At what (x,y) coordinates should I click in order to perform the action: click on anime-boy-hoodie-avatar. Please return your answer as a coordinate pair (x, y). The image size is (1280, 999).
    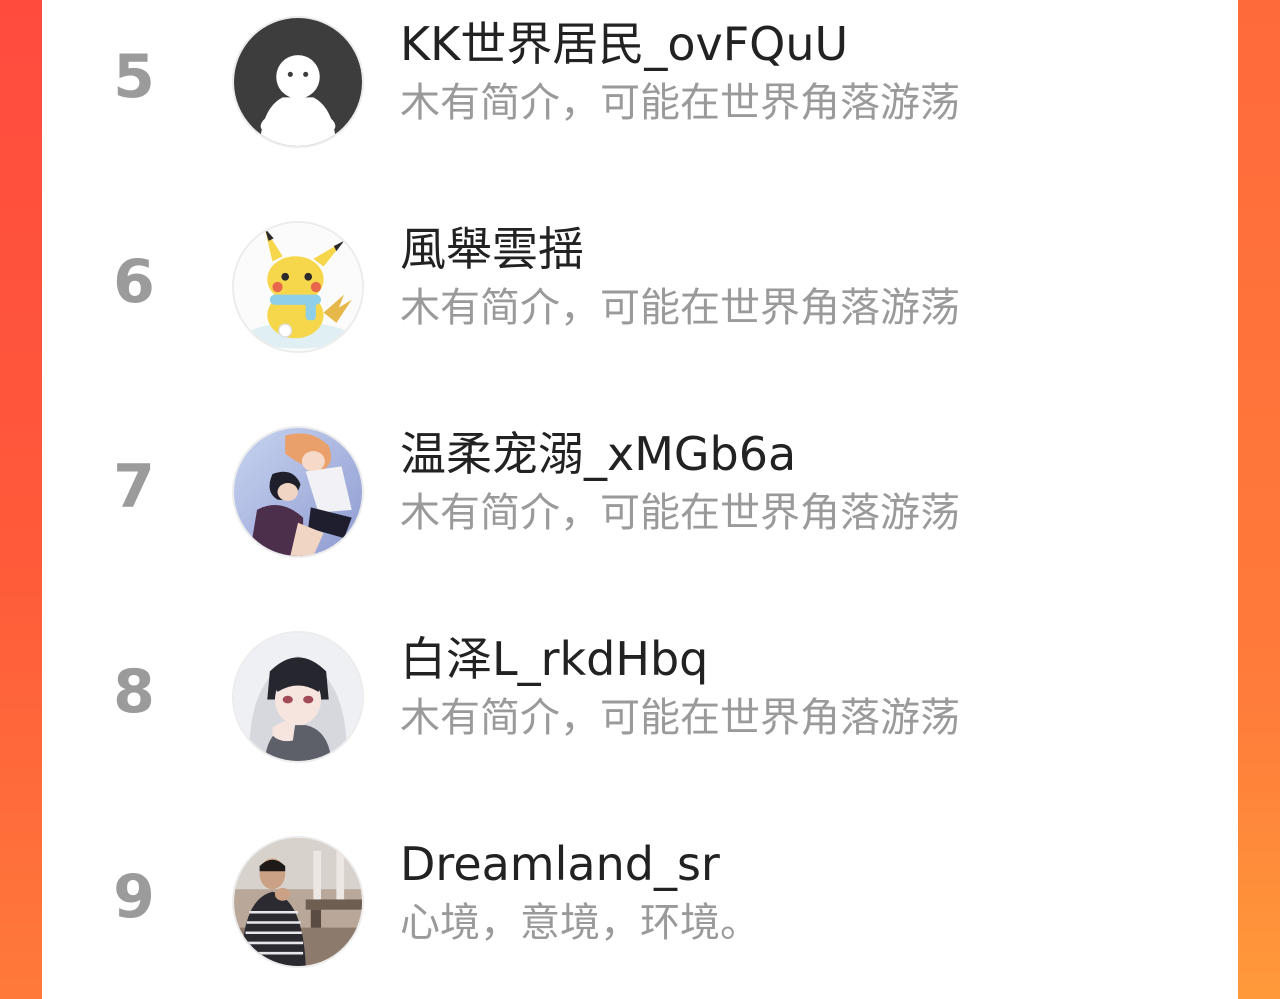
    Looking at the image, I should click on (298, 697).